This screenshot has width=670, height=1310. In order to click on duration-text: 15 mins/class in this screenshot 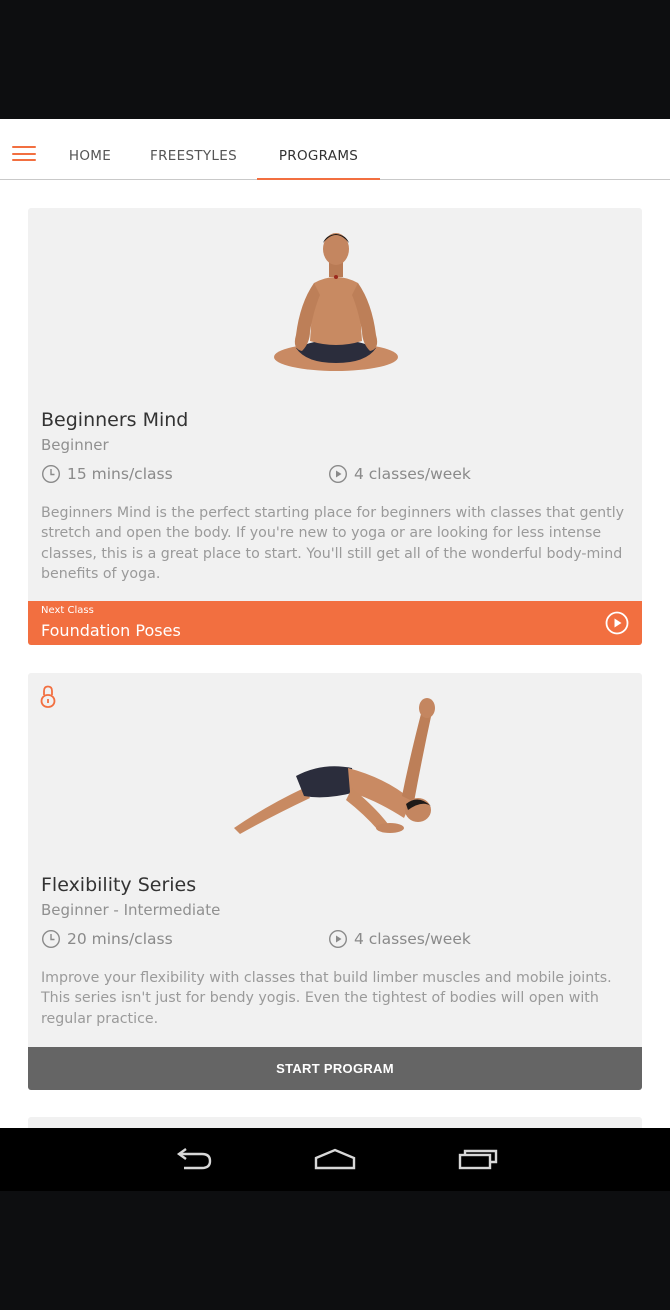, I will do `click(120, 474)`.